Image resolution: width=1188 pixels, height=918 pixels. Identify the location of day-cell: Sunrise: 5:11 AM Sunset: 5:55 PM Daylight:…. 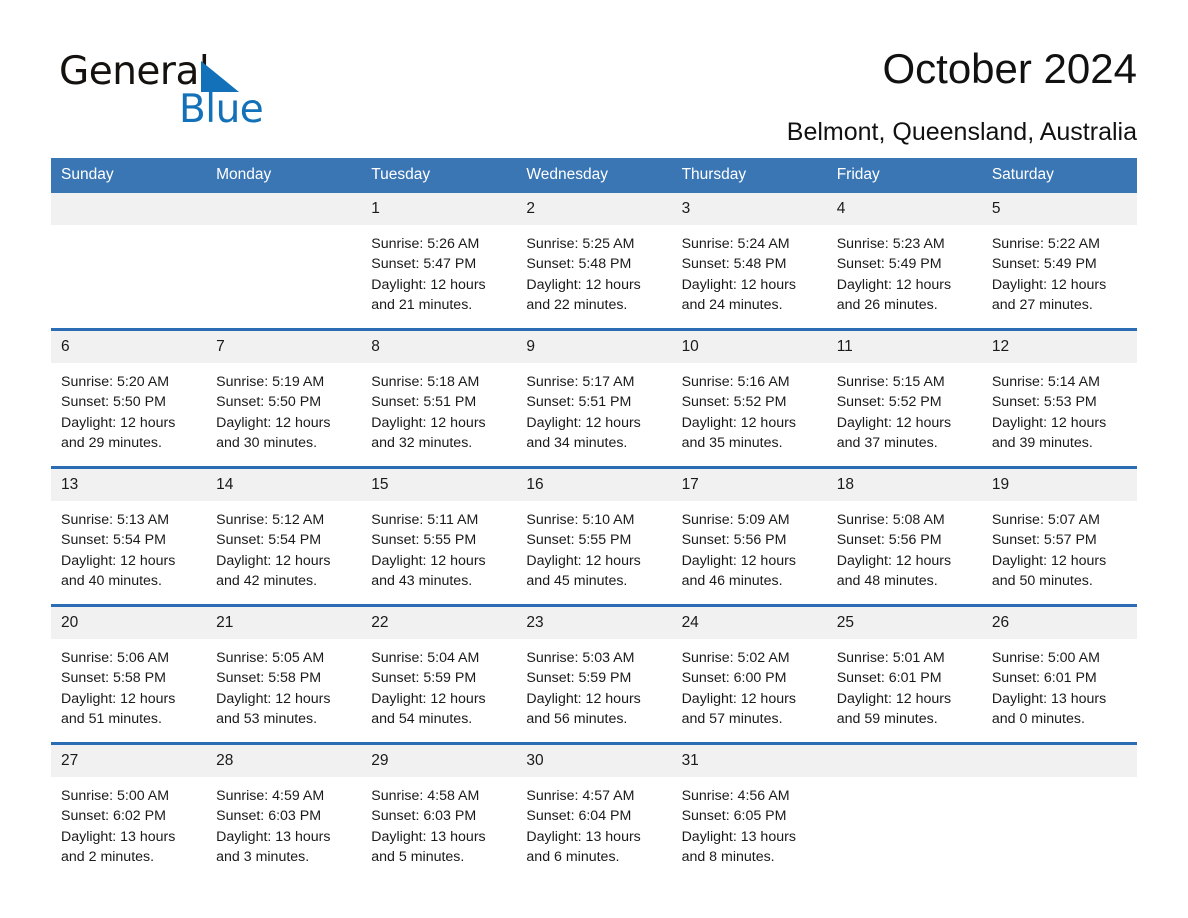
(438, 552).